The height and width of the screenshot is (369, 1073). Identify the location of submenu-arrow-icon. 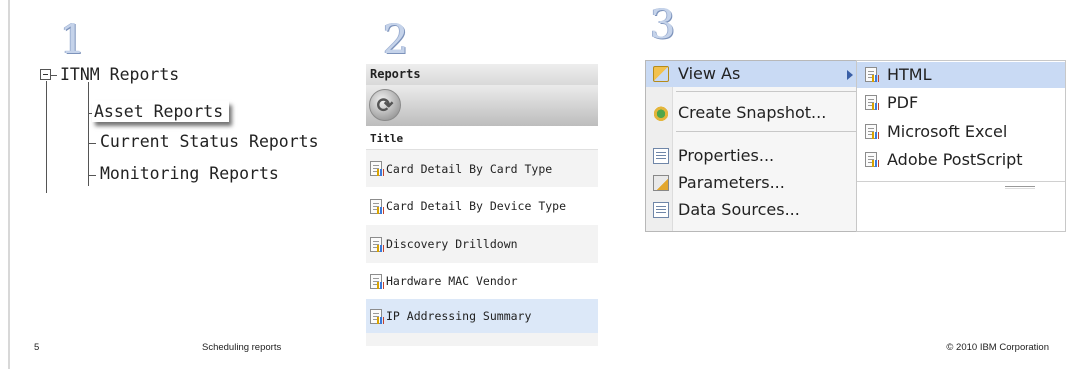
(850, 75).